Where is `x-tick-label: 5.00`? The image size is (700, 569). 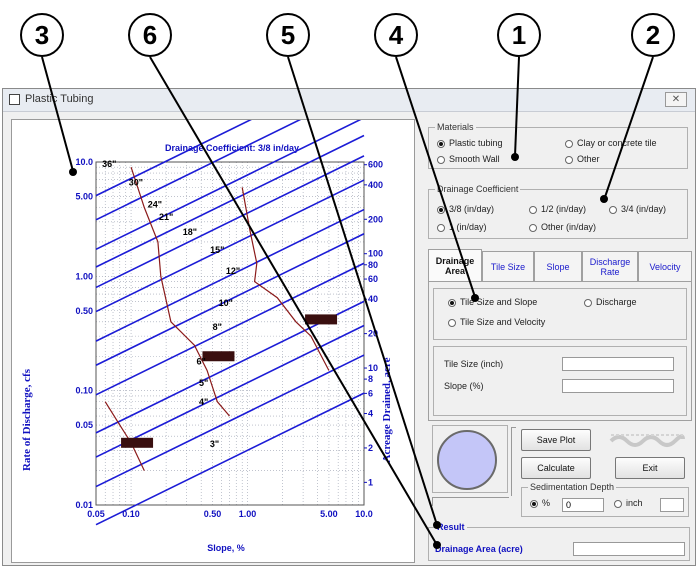 x-tick-label: 5.00 is located at coordinates (329, 514).